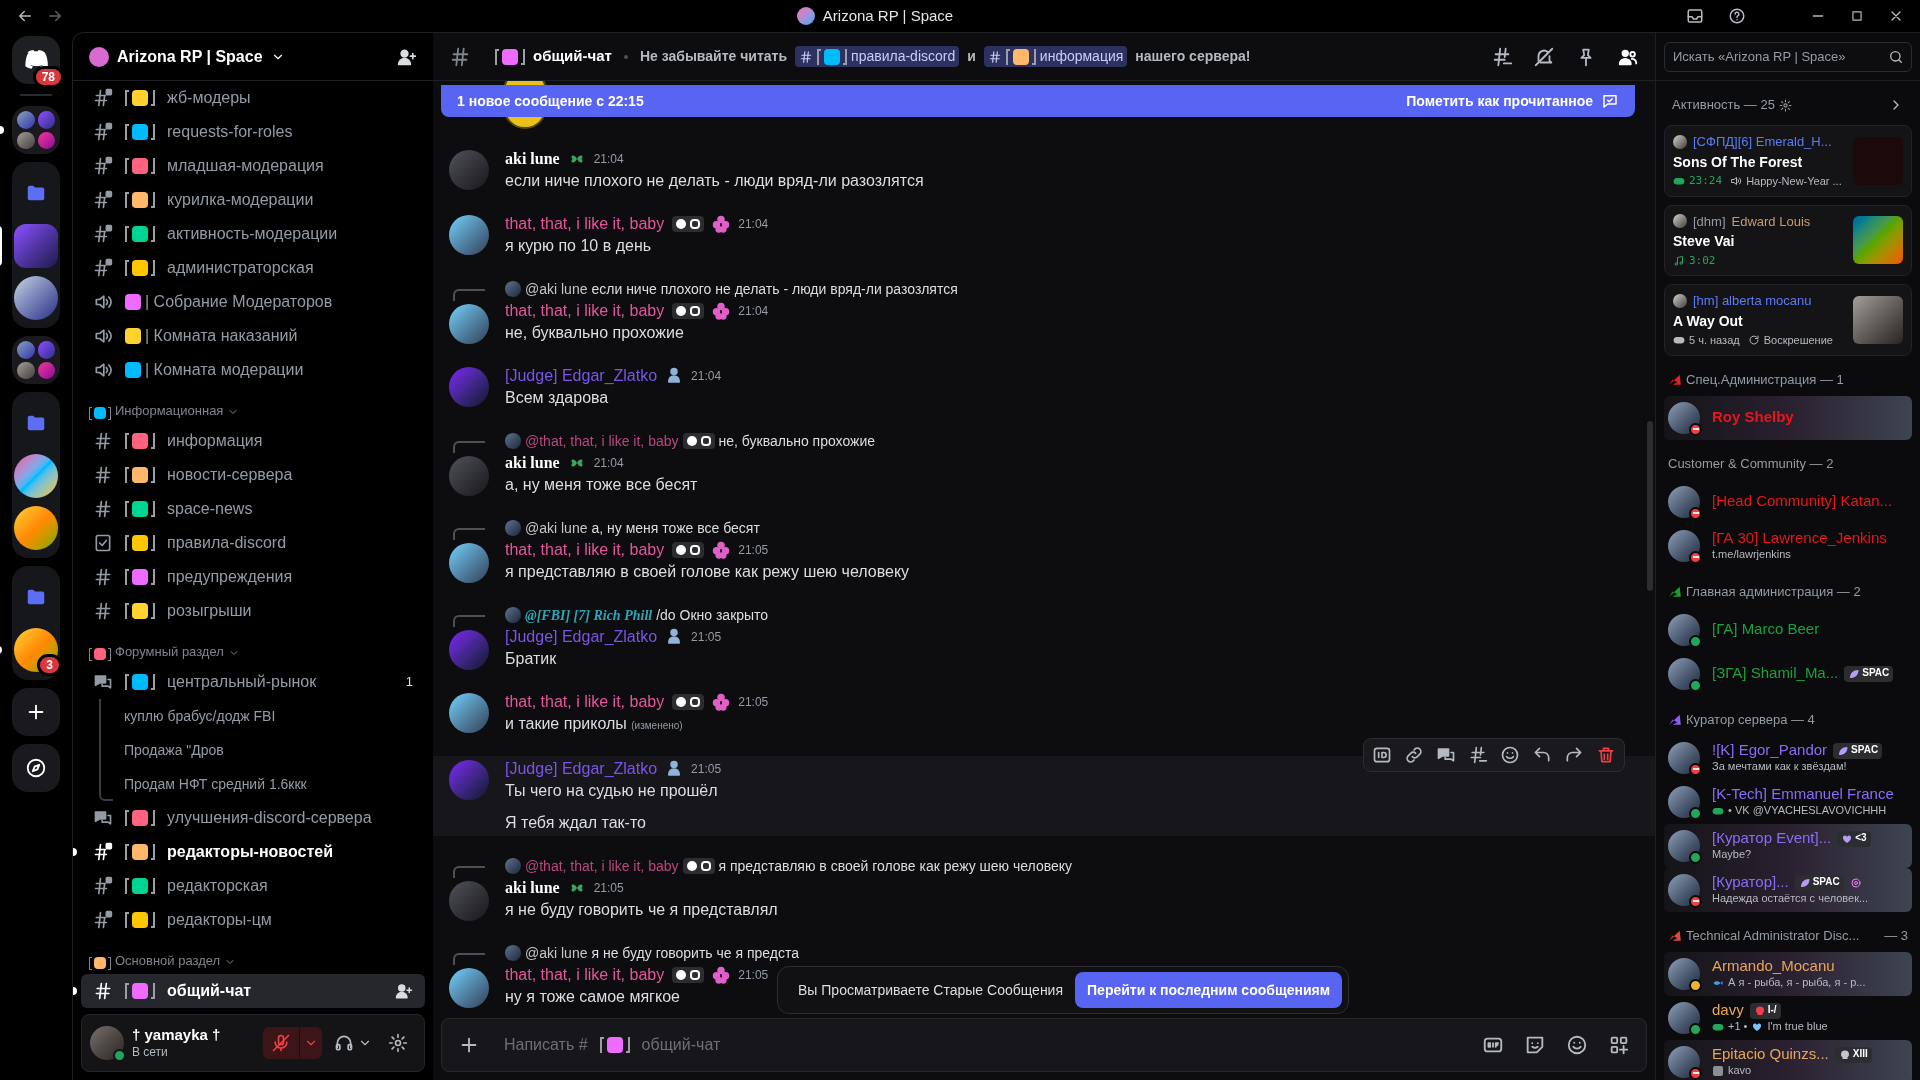  Describe the element at coordinates (895, 866) in the screenshot. I see `reply-text: я представляю в своей голове как режу шею человеку` at that location.